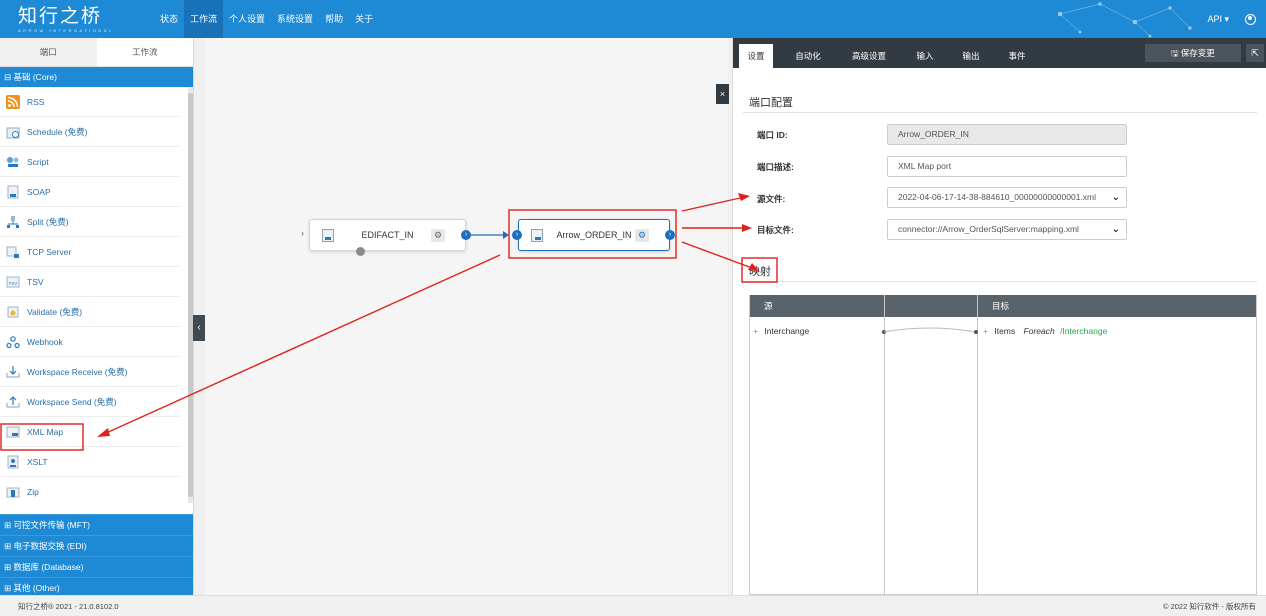 This screenshot has height=616, width=1266. Describe the element at coordinates (45, 431) in the screenshot. I see `sidebar-item-label: XML Map` at that location.